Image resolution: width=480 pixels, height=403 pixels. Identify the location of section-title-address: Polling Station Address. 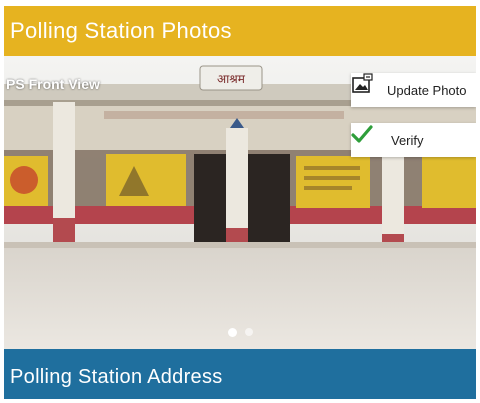
(240, 374).